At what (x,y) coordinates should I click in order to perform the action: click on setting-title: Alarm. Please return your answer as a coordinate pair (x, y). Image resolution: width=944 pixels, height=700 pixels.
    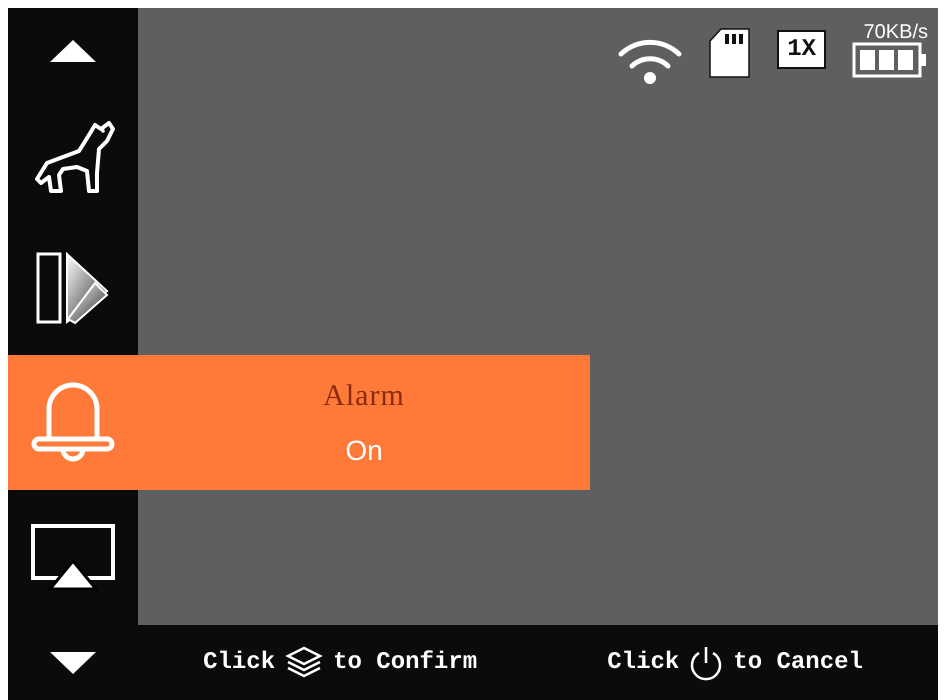
    Looking at the image, I should click on (364, 395).